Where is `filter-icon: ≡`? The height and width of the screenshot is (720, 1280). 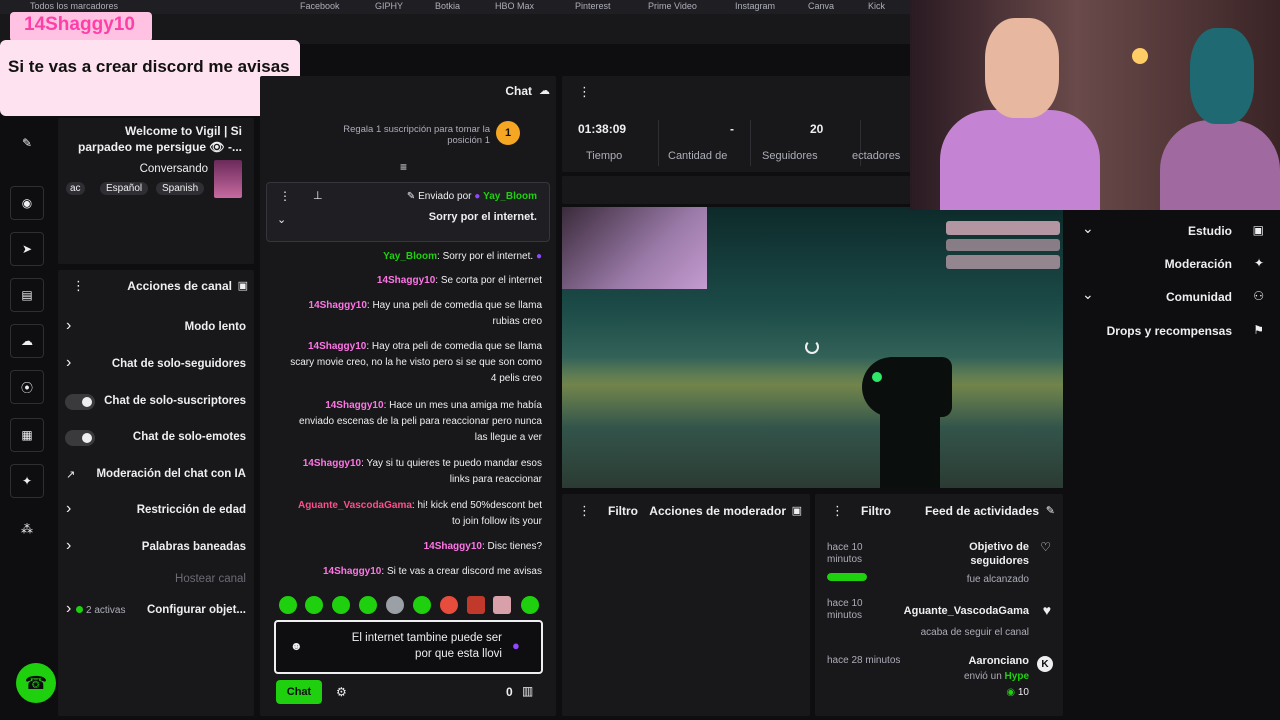
filter-icon: ≡ is located at coordinates (403, 167).